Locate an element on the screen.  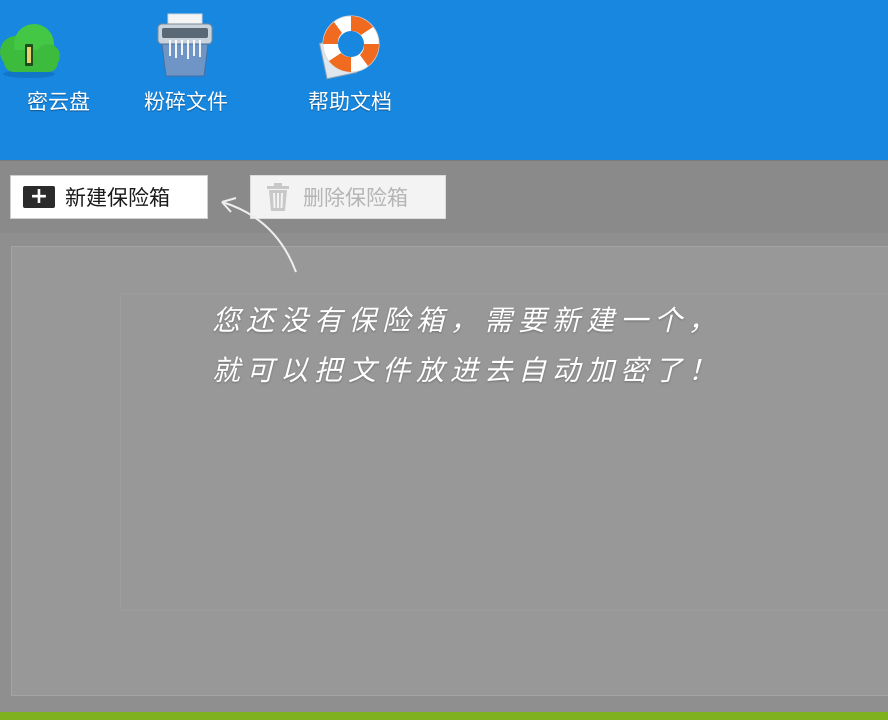
new-vault-label: 新建保险箱 is located at coordinates (117, 198).